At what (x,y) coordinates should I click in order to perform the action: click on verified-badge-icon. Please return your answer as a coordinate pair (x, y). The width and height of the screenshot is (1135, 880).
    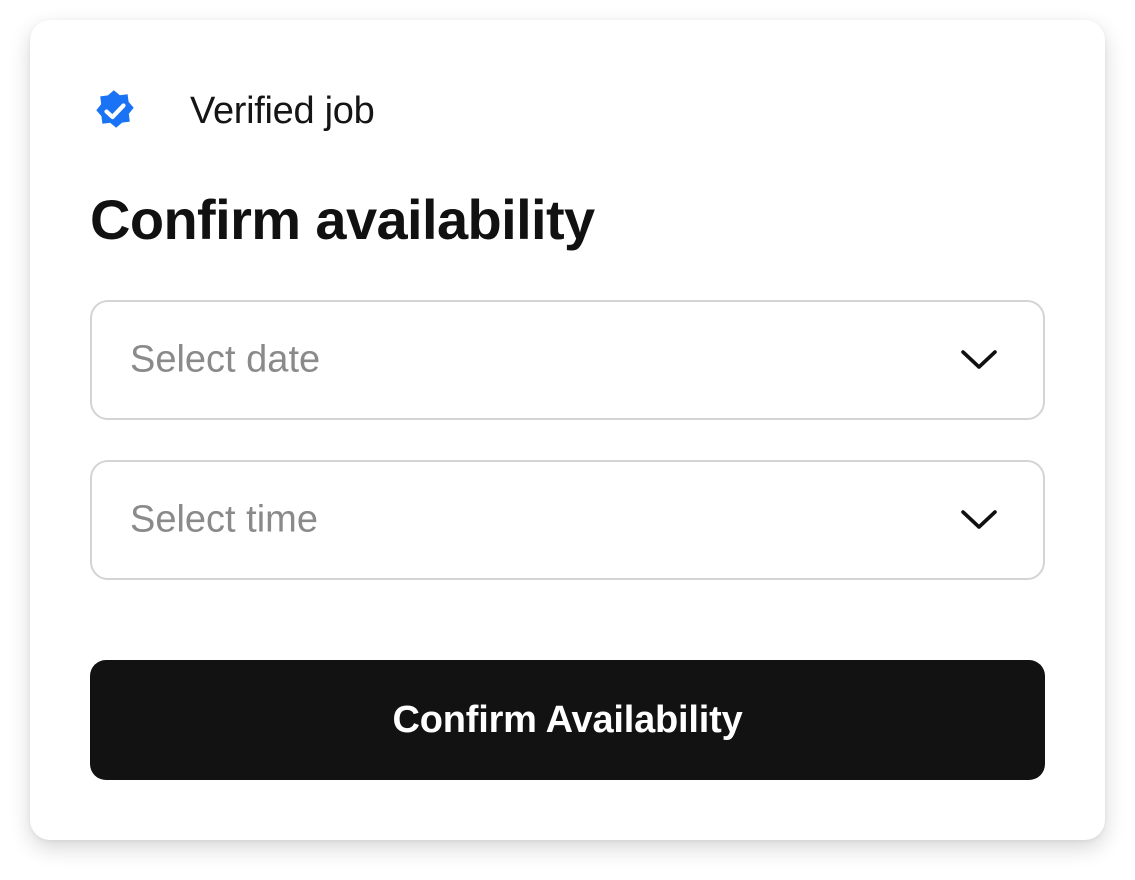
    Looking at the image, I should click on (115, 109).